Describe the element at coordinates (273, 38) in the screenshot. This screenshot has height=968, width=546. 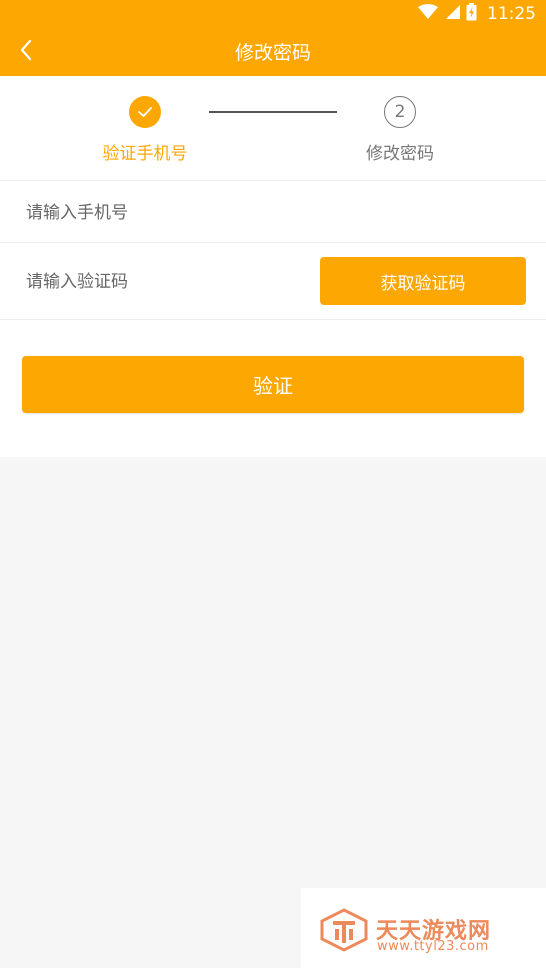
I see `app-header: 11:25 修改密码` at that location.